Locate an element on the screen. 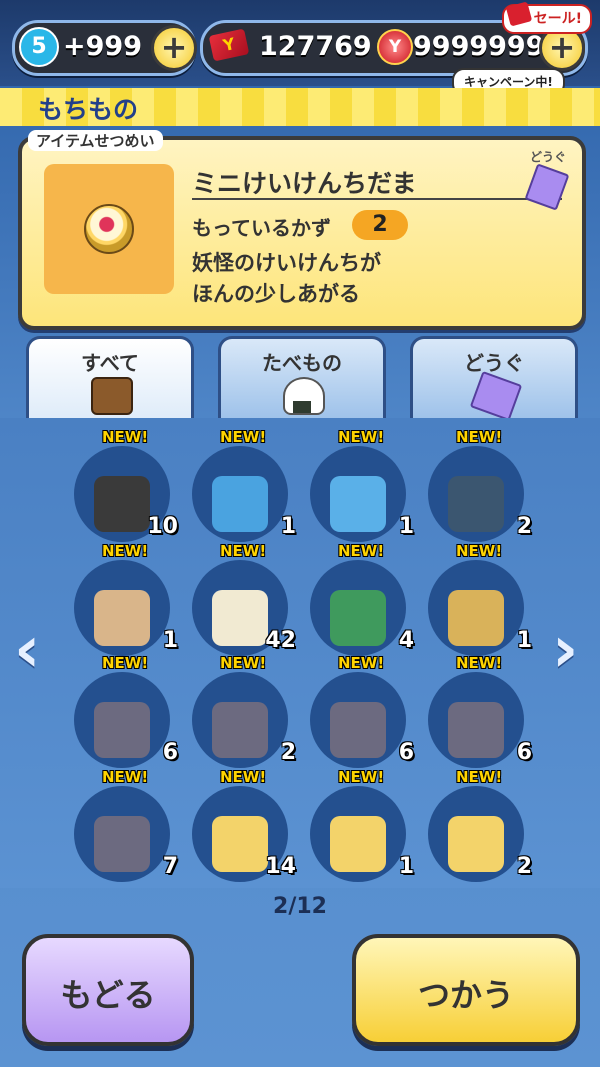 The height and width of the screenshot is (1067, 600). ycoin-icon: Y is located at coordinates (395, 47).